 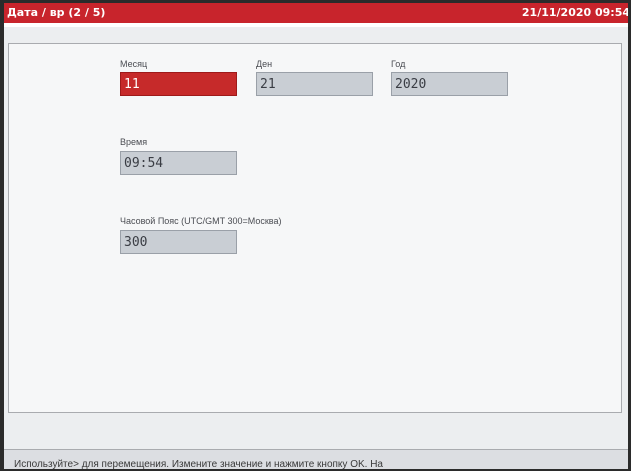 I want to click on time-field: 09:54, so click(x=178, y=163).